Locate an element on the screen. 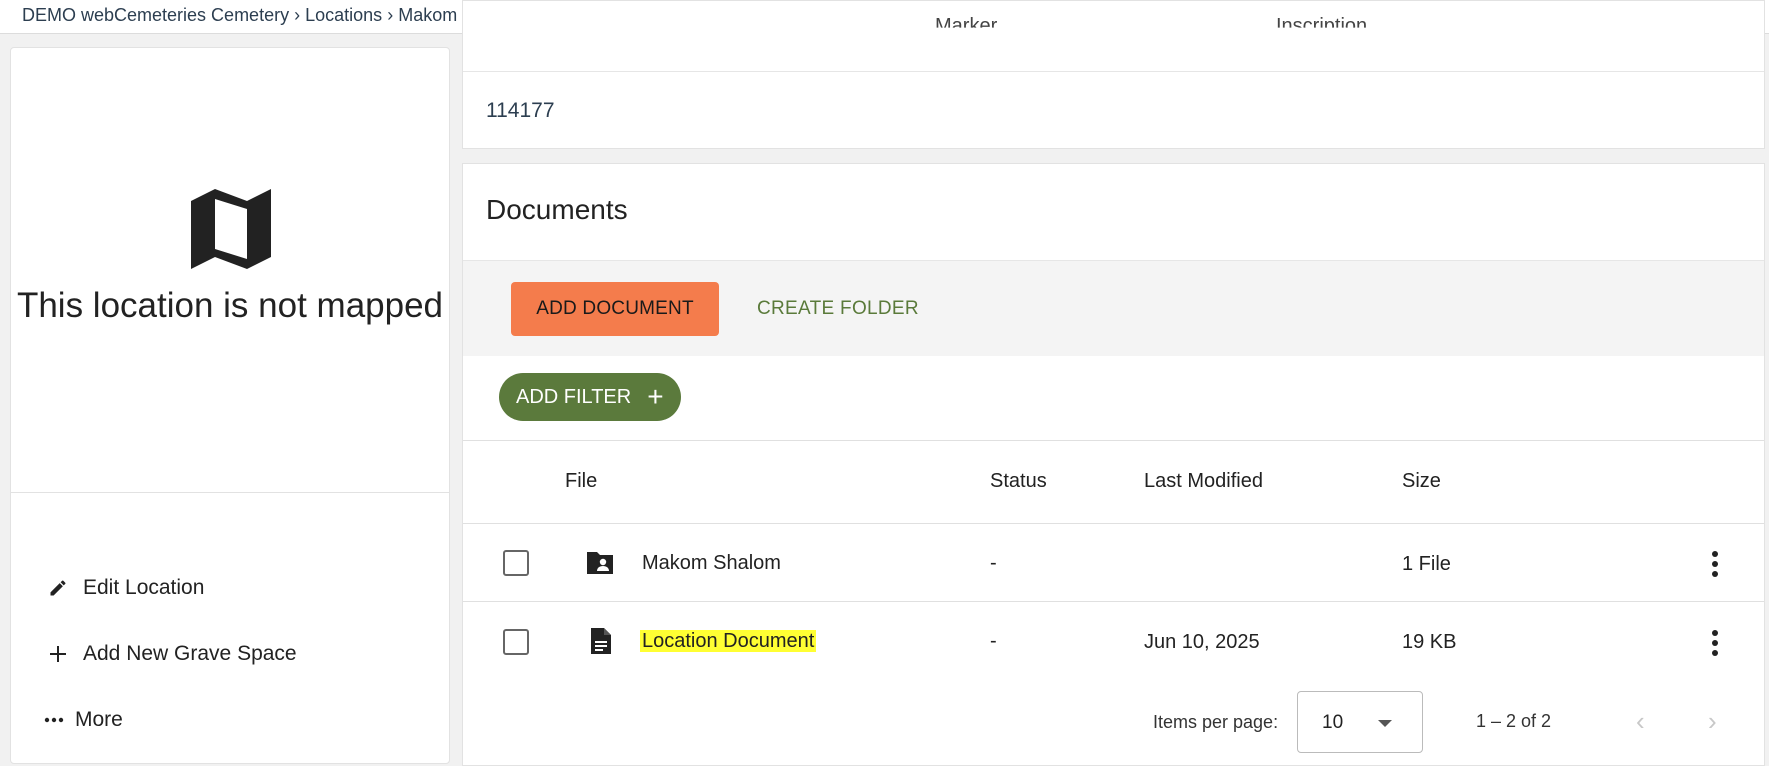  items-per-page-value: 10 is located at coordinates (1333, 722).